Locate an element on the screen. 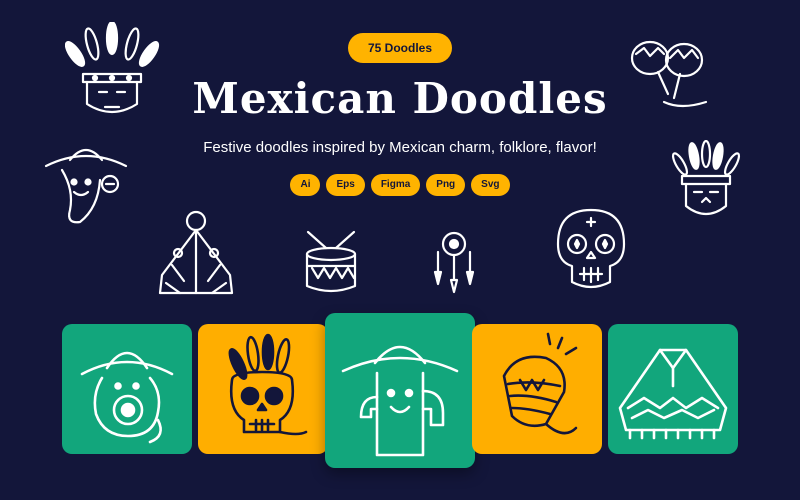 This screenshot has height=500, width=800. card-sombrero-guitar is located at coordinates (127, 389).